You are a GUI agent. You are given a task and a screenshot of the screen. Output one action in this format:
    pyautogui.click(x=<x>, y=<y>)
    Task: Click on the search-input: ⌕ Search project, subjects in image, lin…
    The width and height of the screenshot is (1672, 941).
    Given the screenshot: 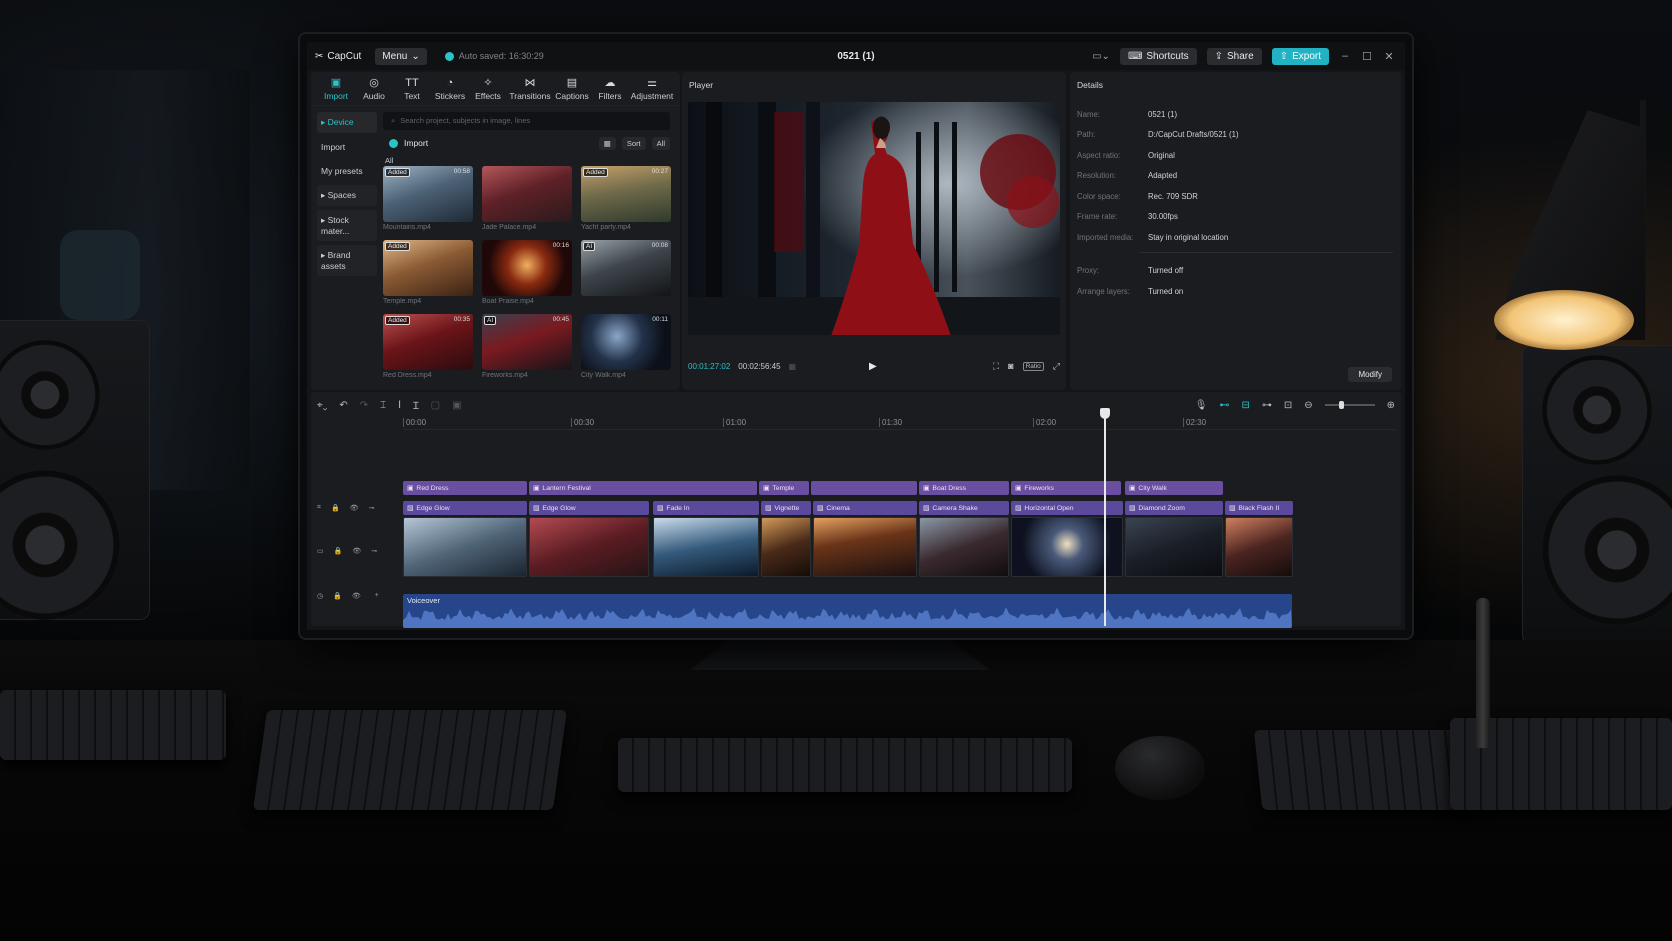 What is the action you would take?
    pyautogui.click(x=526, y=121)
    